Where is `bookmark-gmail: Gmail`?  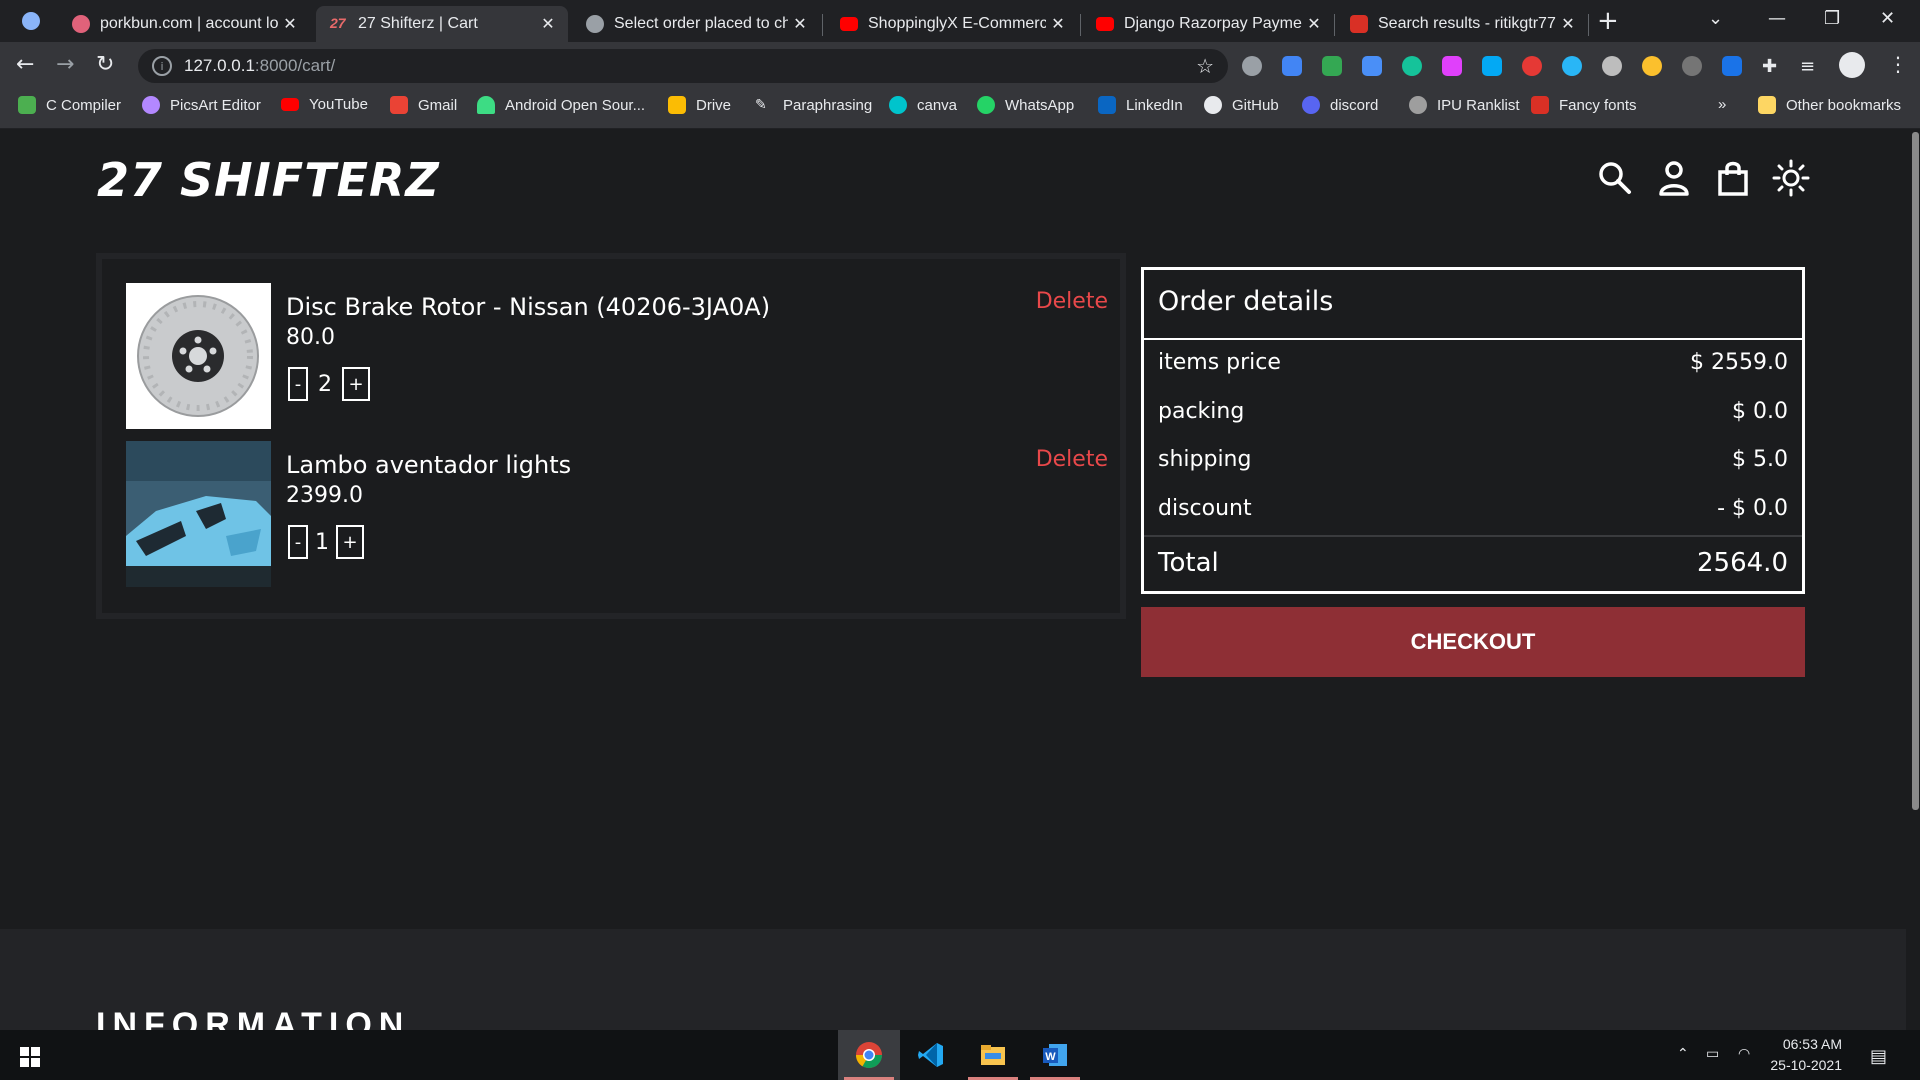 bookmark-gmail: Gmail is located at coordinates (423, 105).